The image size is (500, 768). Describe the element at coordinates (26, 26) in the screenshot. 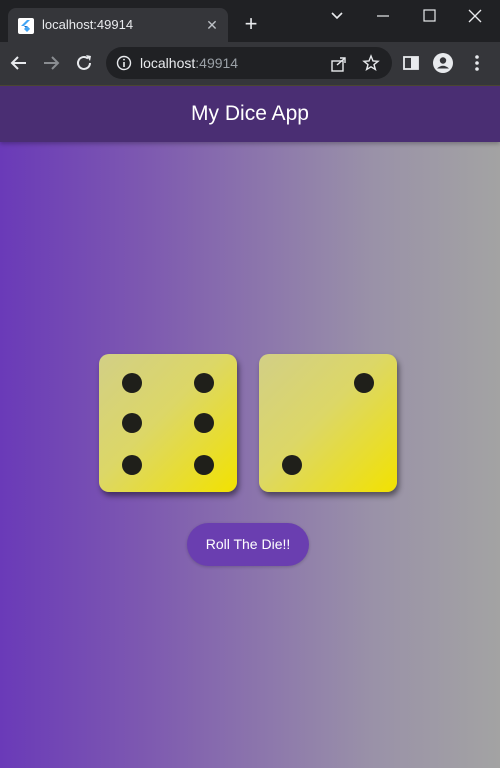

I see `flutter-icon` at that location.